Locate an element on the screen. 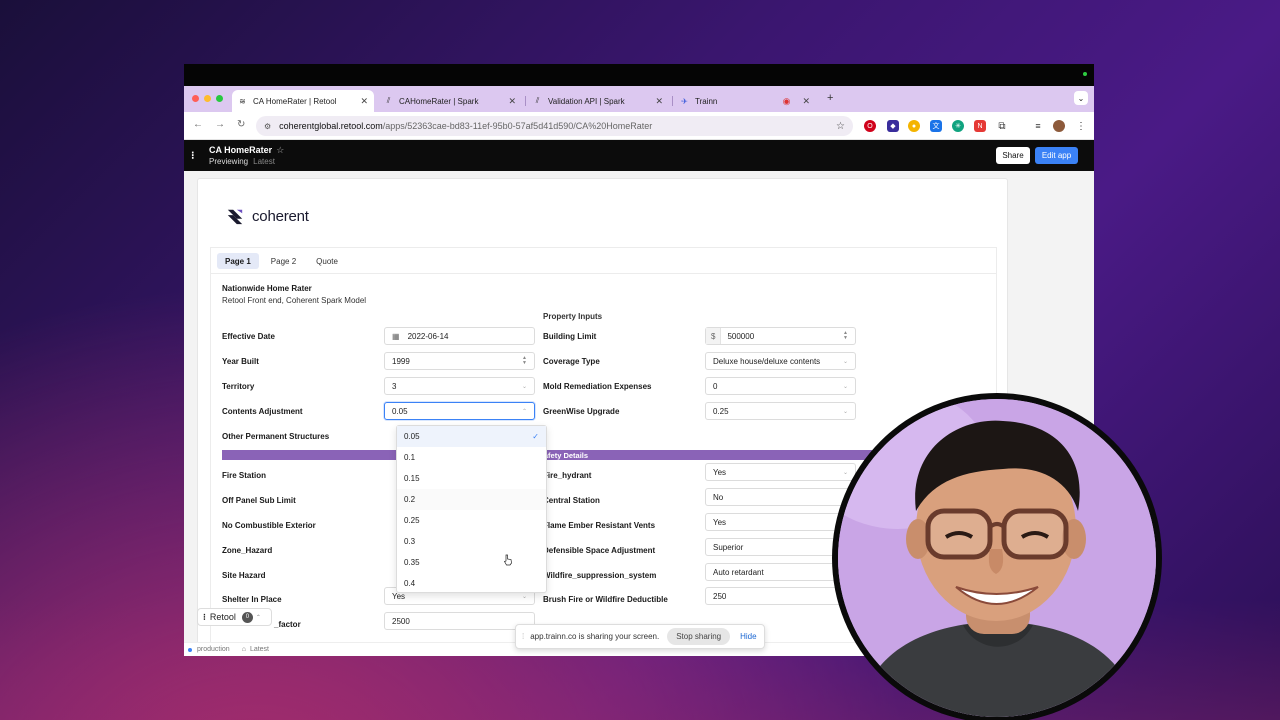 The height and width of the screenshot is (720, 1280). tab-divider is located at coordinates (672, 101).